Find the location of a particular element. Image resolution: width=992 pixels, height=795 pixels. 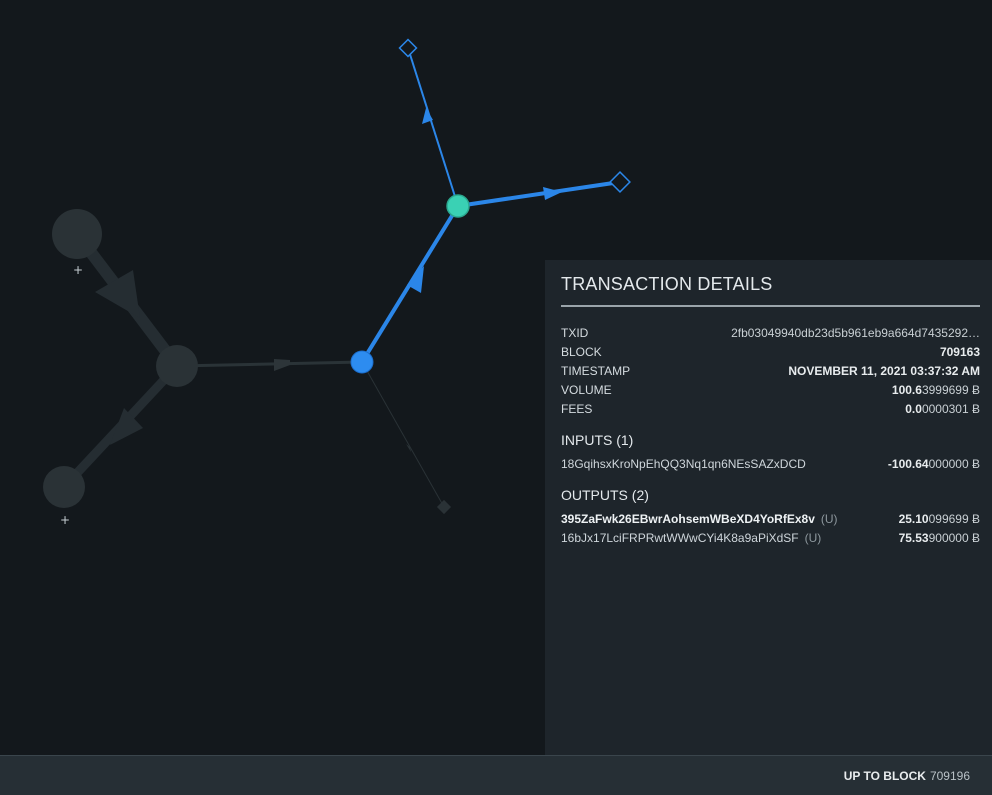

output-amount-major: 25.10 is located at coordinates (913, 518).